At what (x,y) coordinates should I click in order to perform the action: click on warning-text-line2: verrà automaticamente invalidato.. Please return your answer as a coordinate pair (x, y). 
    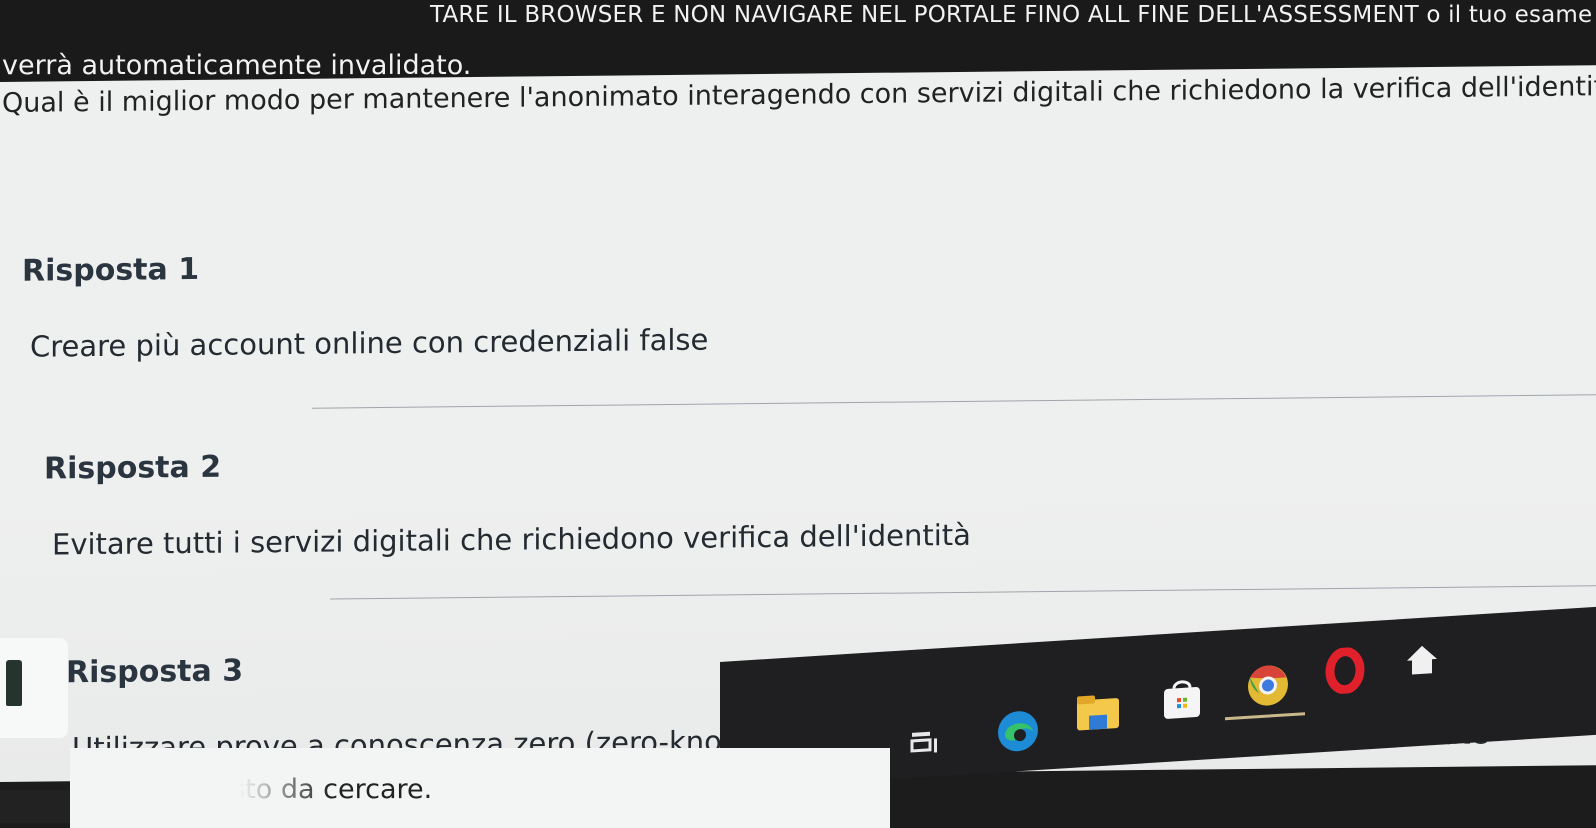
    Looking at the image, I should click on (237, 65).